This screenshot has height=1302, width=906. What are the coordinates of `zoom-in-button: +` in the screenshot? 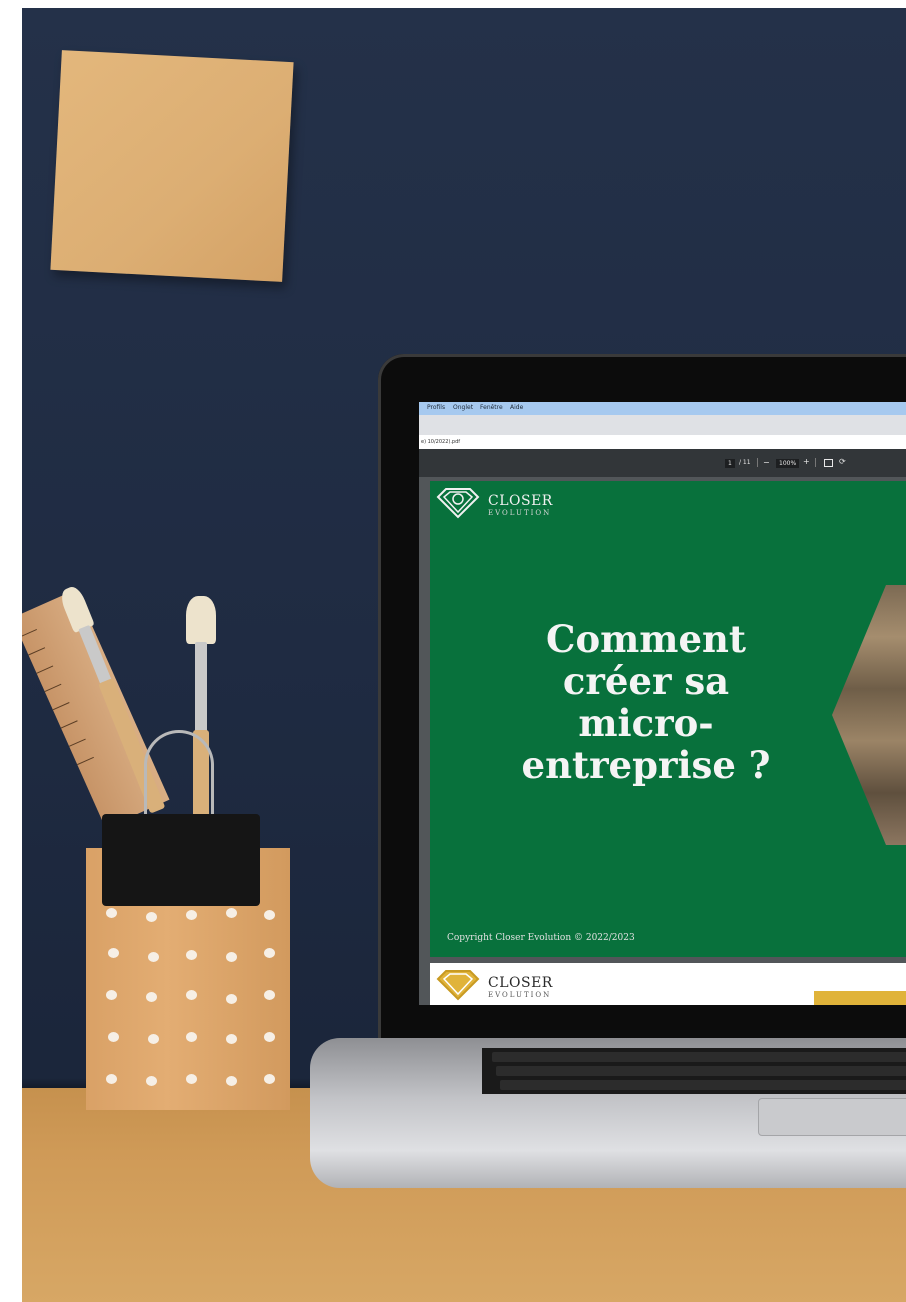 It's located at (806, 461).